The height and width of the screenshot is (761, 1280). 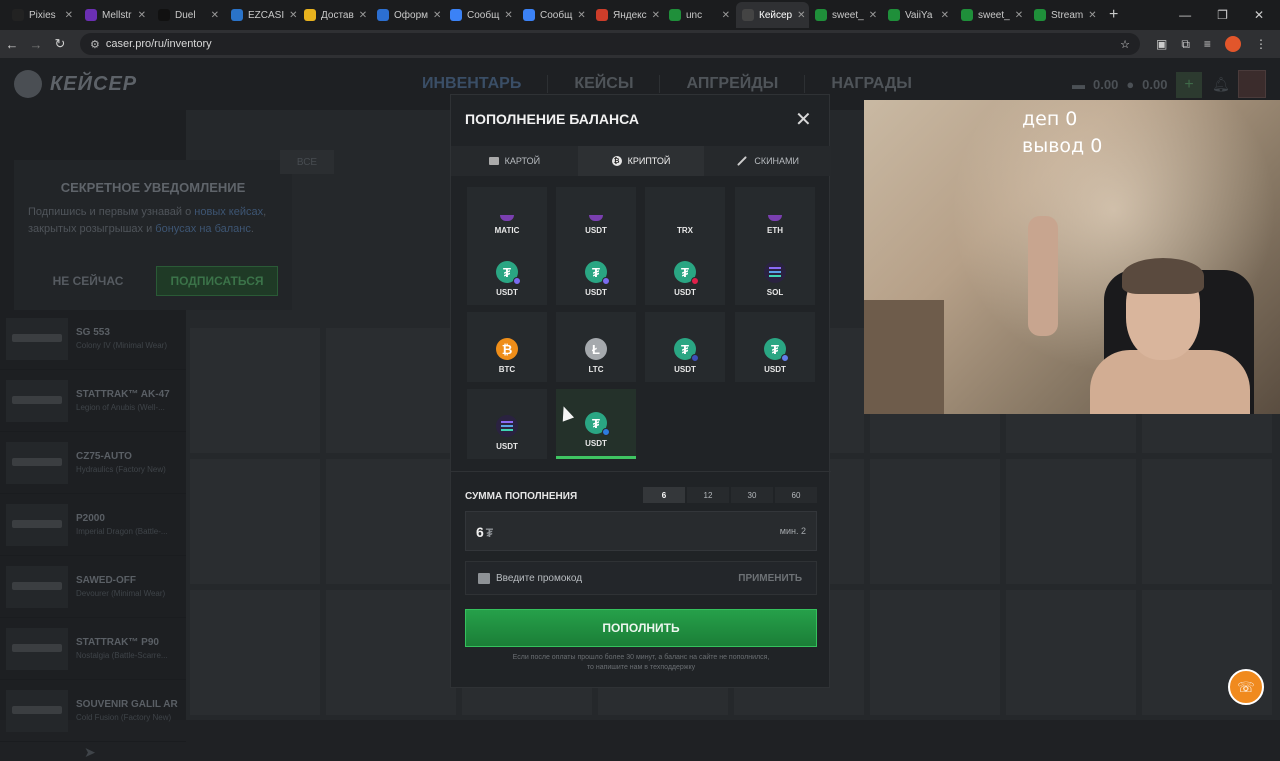 I want to click on coin-option: Ł LTC, so click(x=596, y=347).